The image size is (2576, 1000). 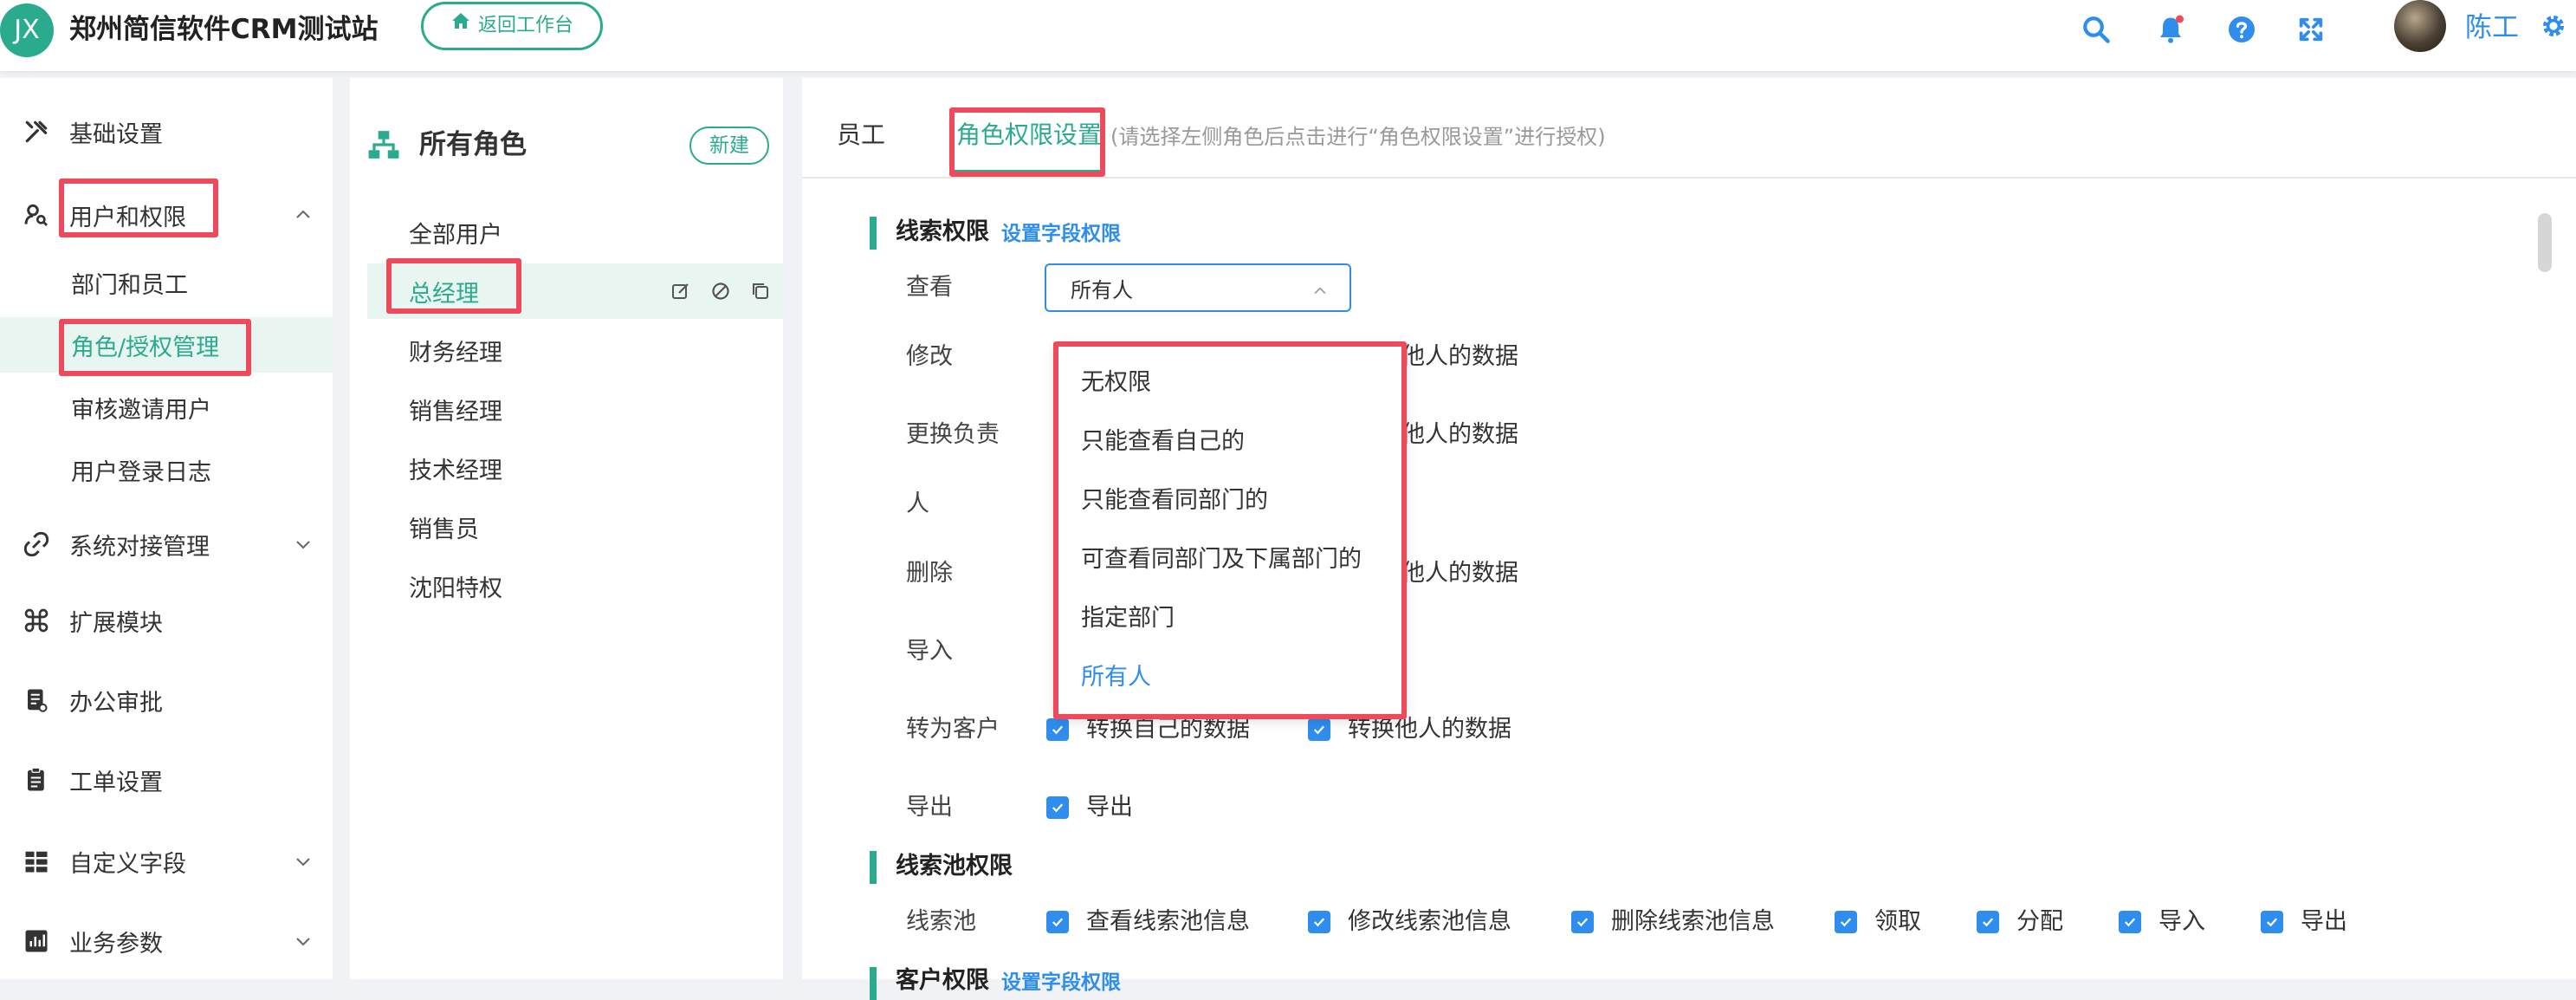 I want to click on sidebar-item-basic-settings: 基础设置, so click(x=166, y=131).